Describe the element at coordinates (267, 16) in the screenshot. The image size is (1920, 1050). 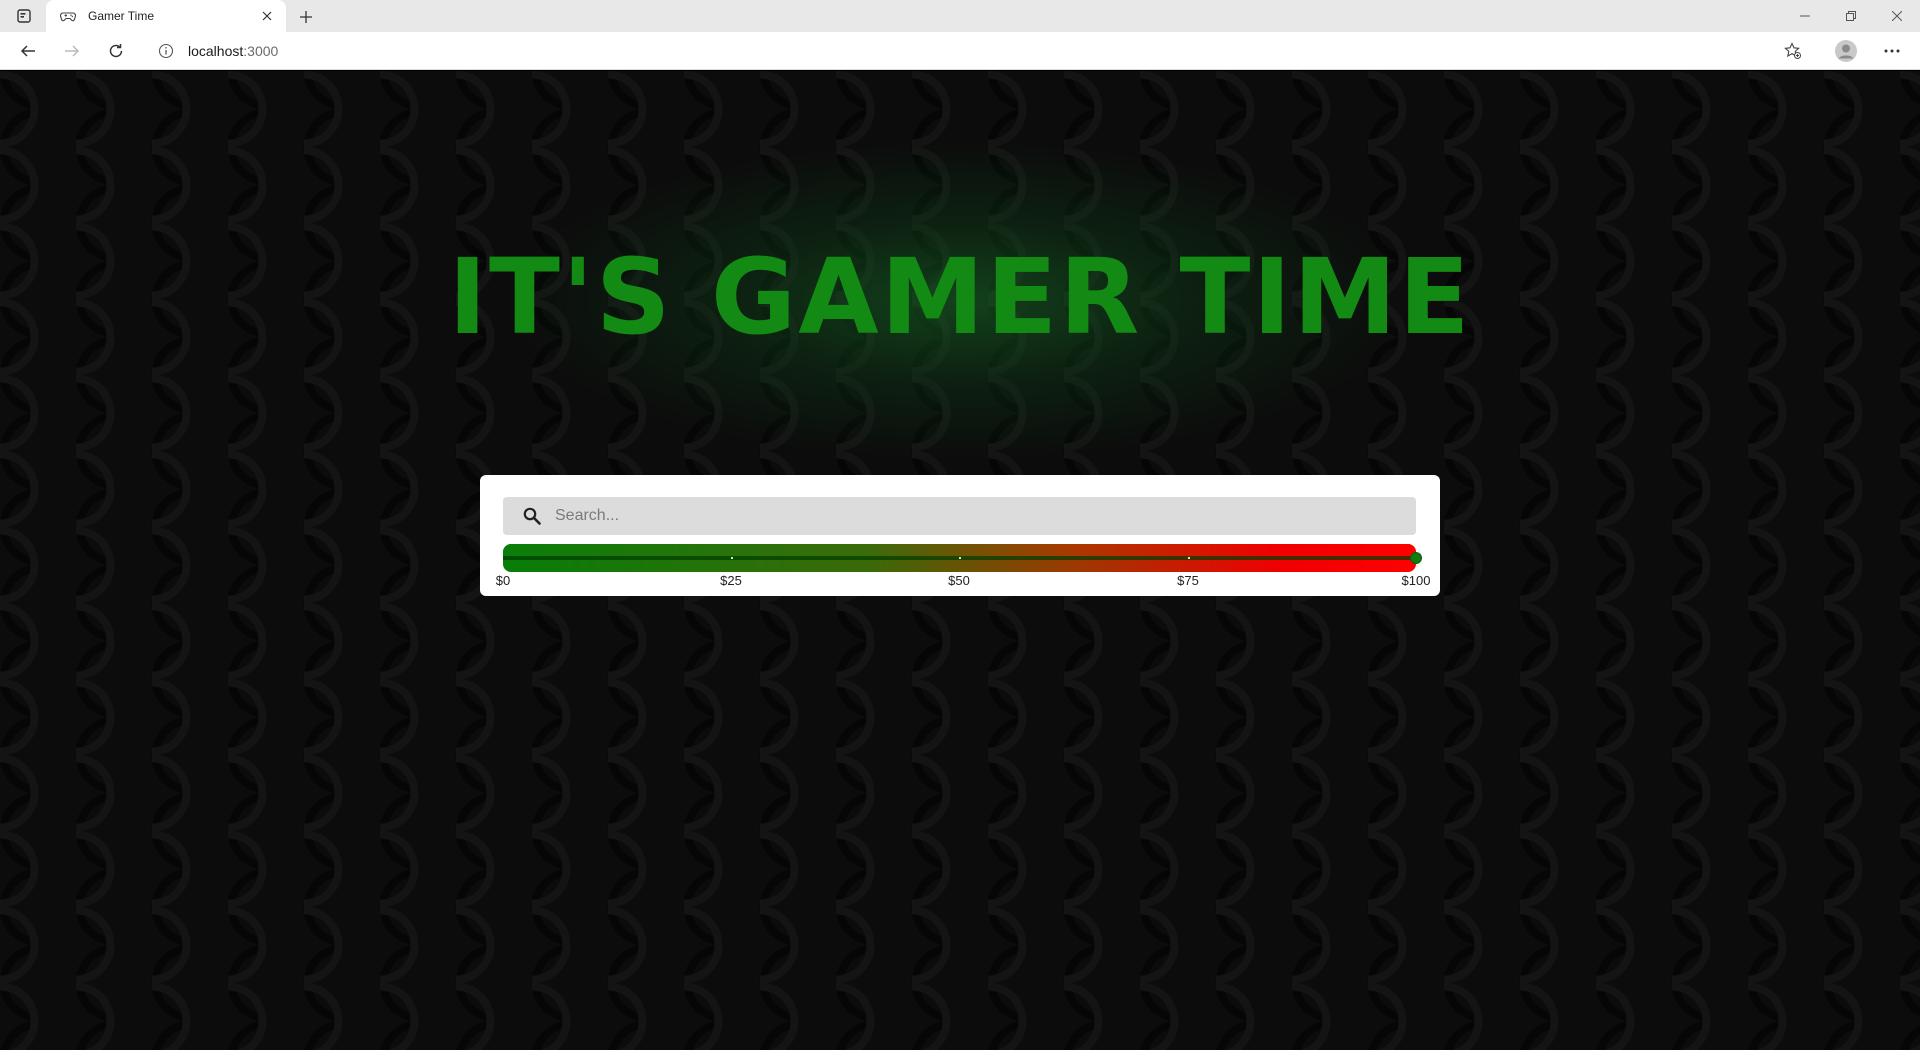
I see `close-icon` at that location.